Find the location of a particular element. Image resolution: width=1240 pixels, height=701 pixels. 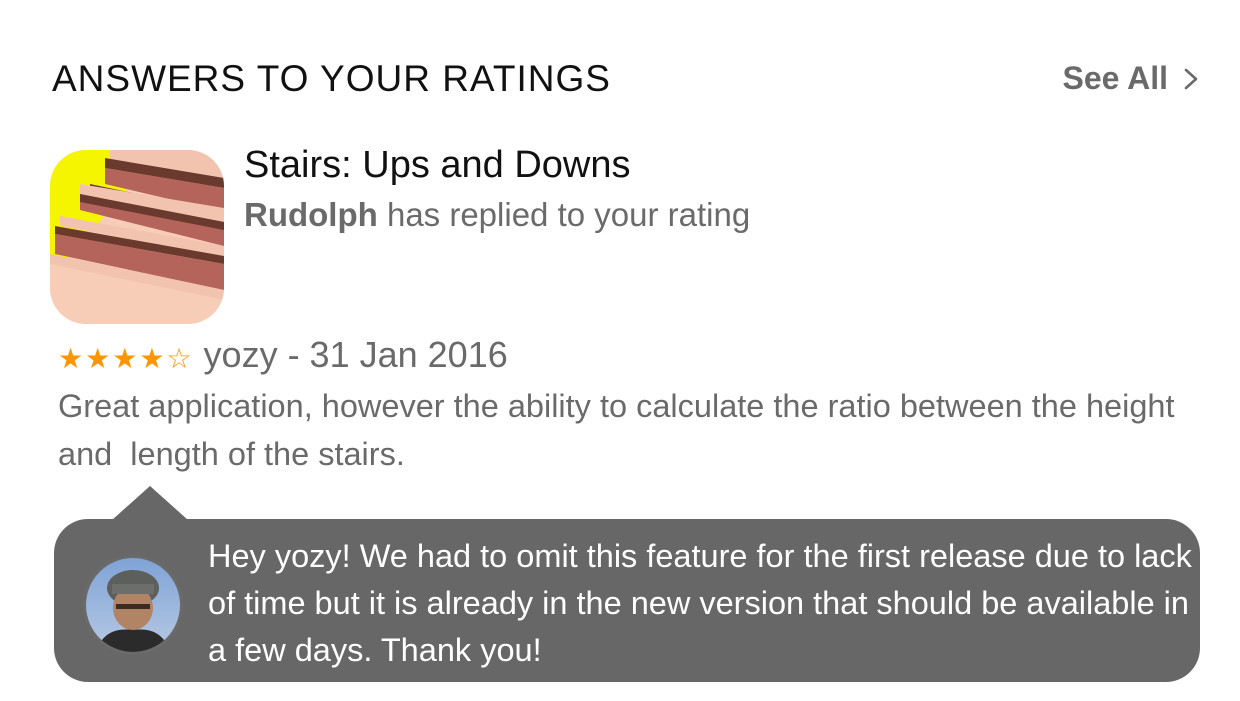

review-rating-line: ★ ★ ★ ★ ☆ yozy - 31 Jan 2016 is located at coordinates (283, 355).